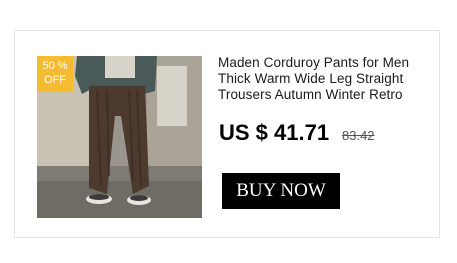 The width and height of the screenshot is (457, 263). Describe the element at coordinates (358, 135) in the screenshot. I see `original-price: 83.42` at that location.